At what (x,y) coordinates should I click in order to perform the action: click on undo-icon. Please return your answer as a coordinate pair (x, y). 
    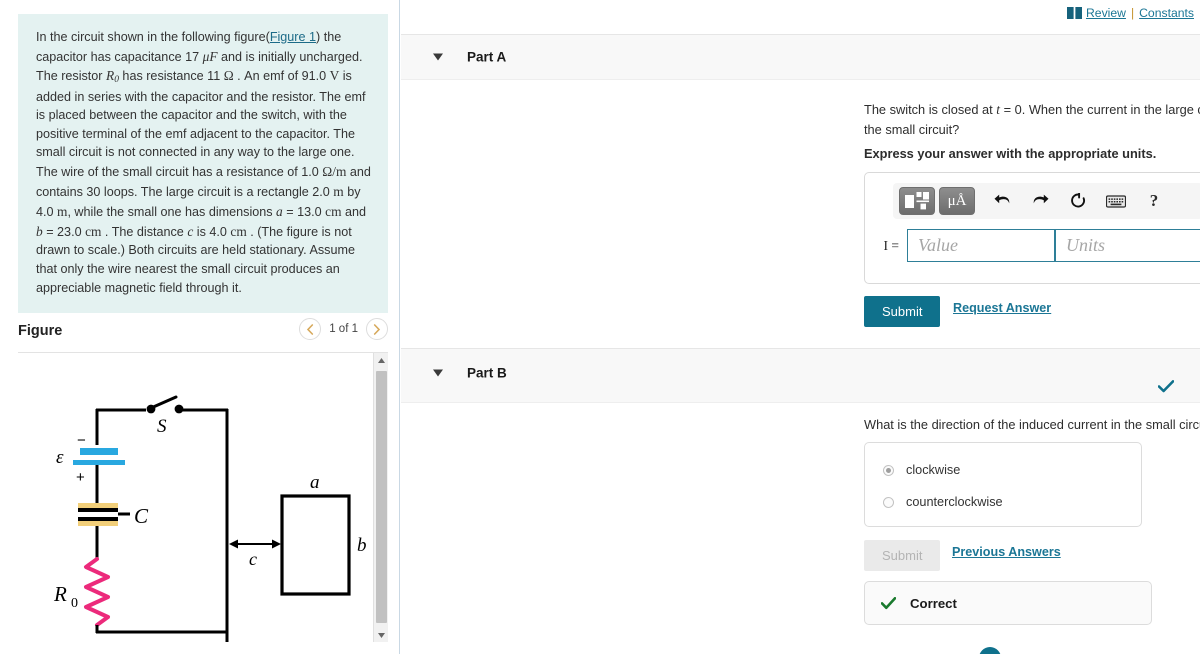
    Looking at the image, I should click on (1002, 201).